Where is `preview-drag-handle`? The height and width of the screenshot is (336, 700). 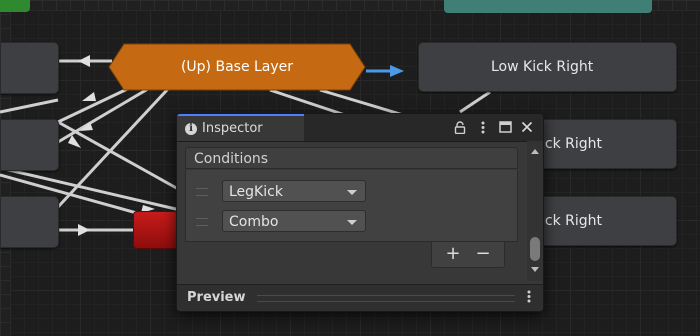
preview-drag-handle is located at coordinates (386, 298).